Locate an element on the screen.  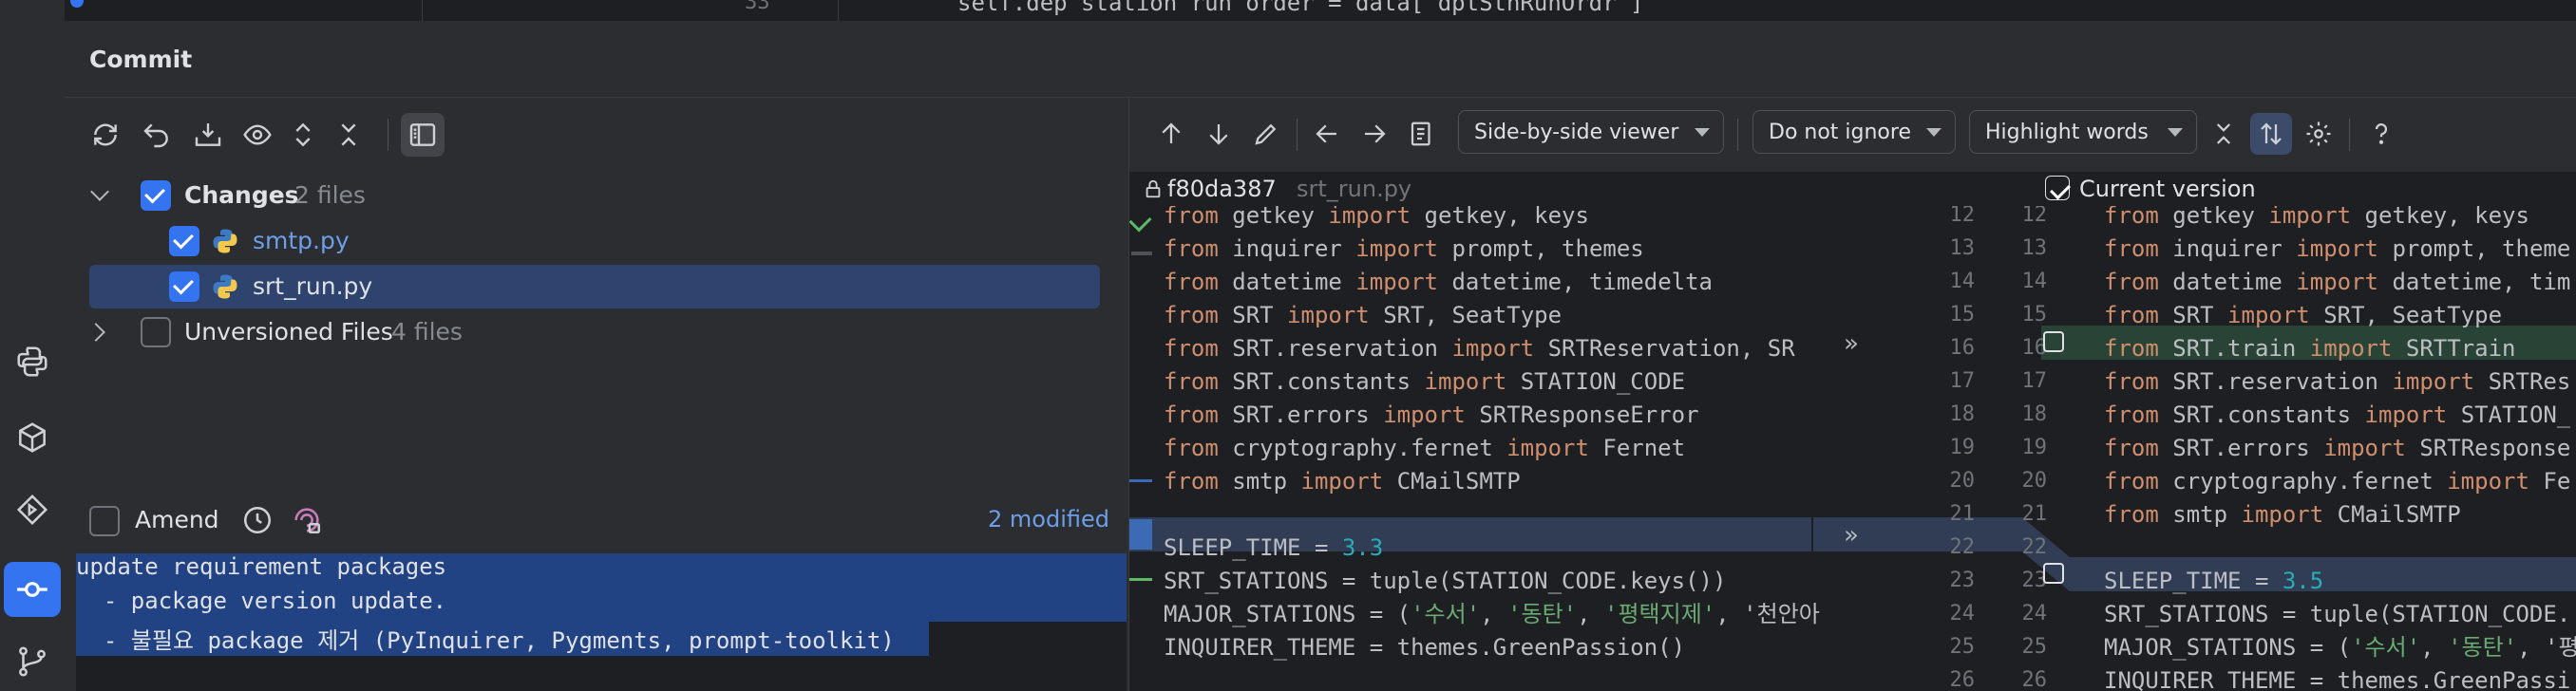
history-icon is located at coordinates (257, 520).